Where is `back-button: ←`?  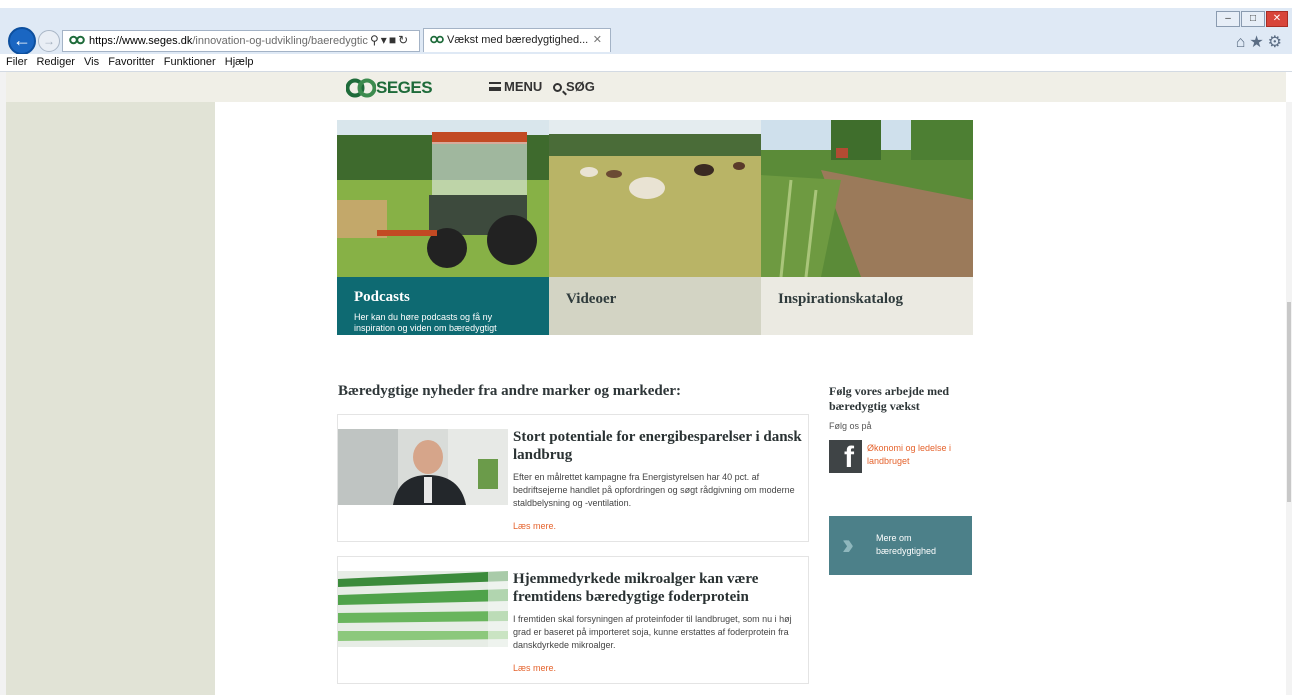 back-button: ← is located at coordinates (22, 41).